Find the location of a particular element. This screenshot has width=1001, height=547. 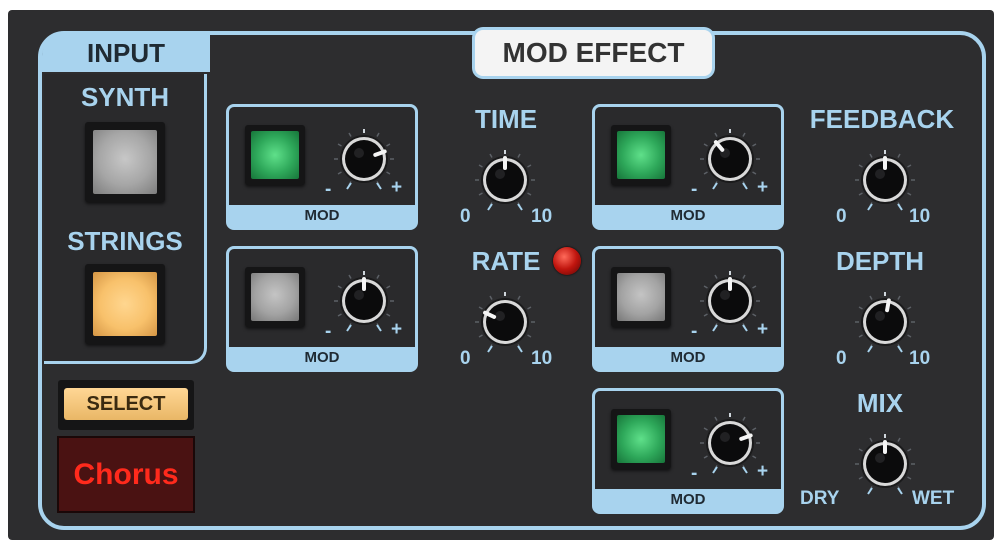

mod-2-plus: + is located at coordinates (397, 329).